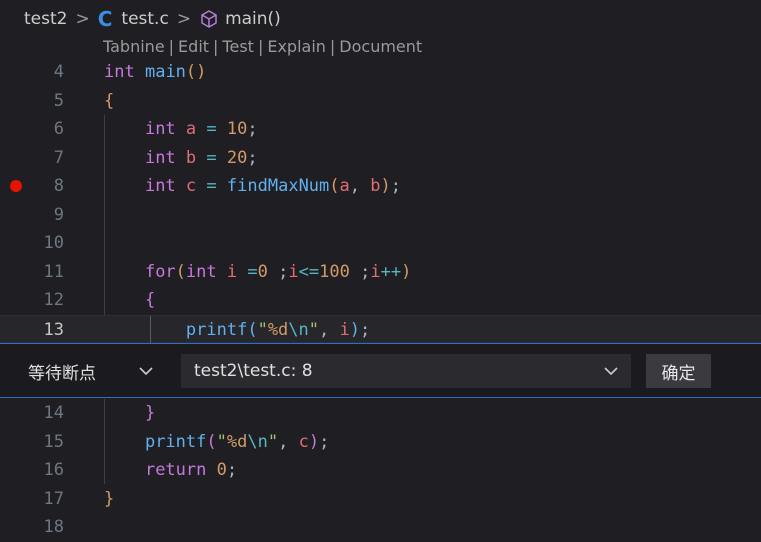 Image resolution: width=761 pixels, height=542 pixels. What do you see at coordinates (58, 129) in the screenshot?
I see `line-number: 6` at bounding box center [58, 129].